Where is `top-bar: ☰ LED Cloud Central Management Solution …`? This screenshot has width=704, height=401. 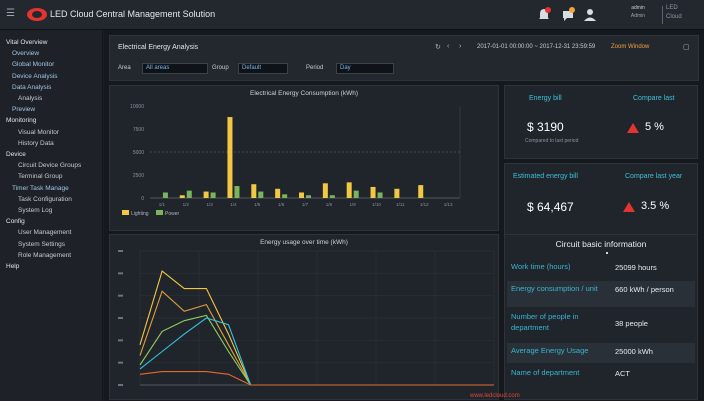 top-bar: ☰ LED Cloud Central Management Solution … is located at coordinates (352, 15).